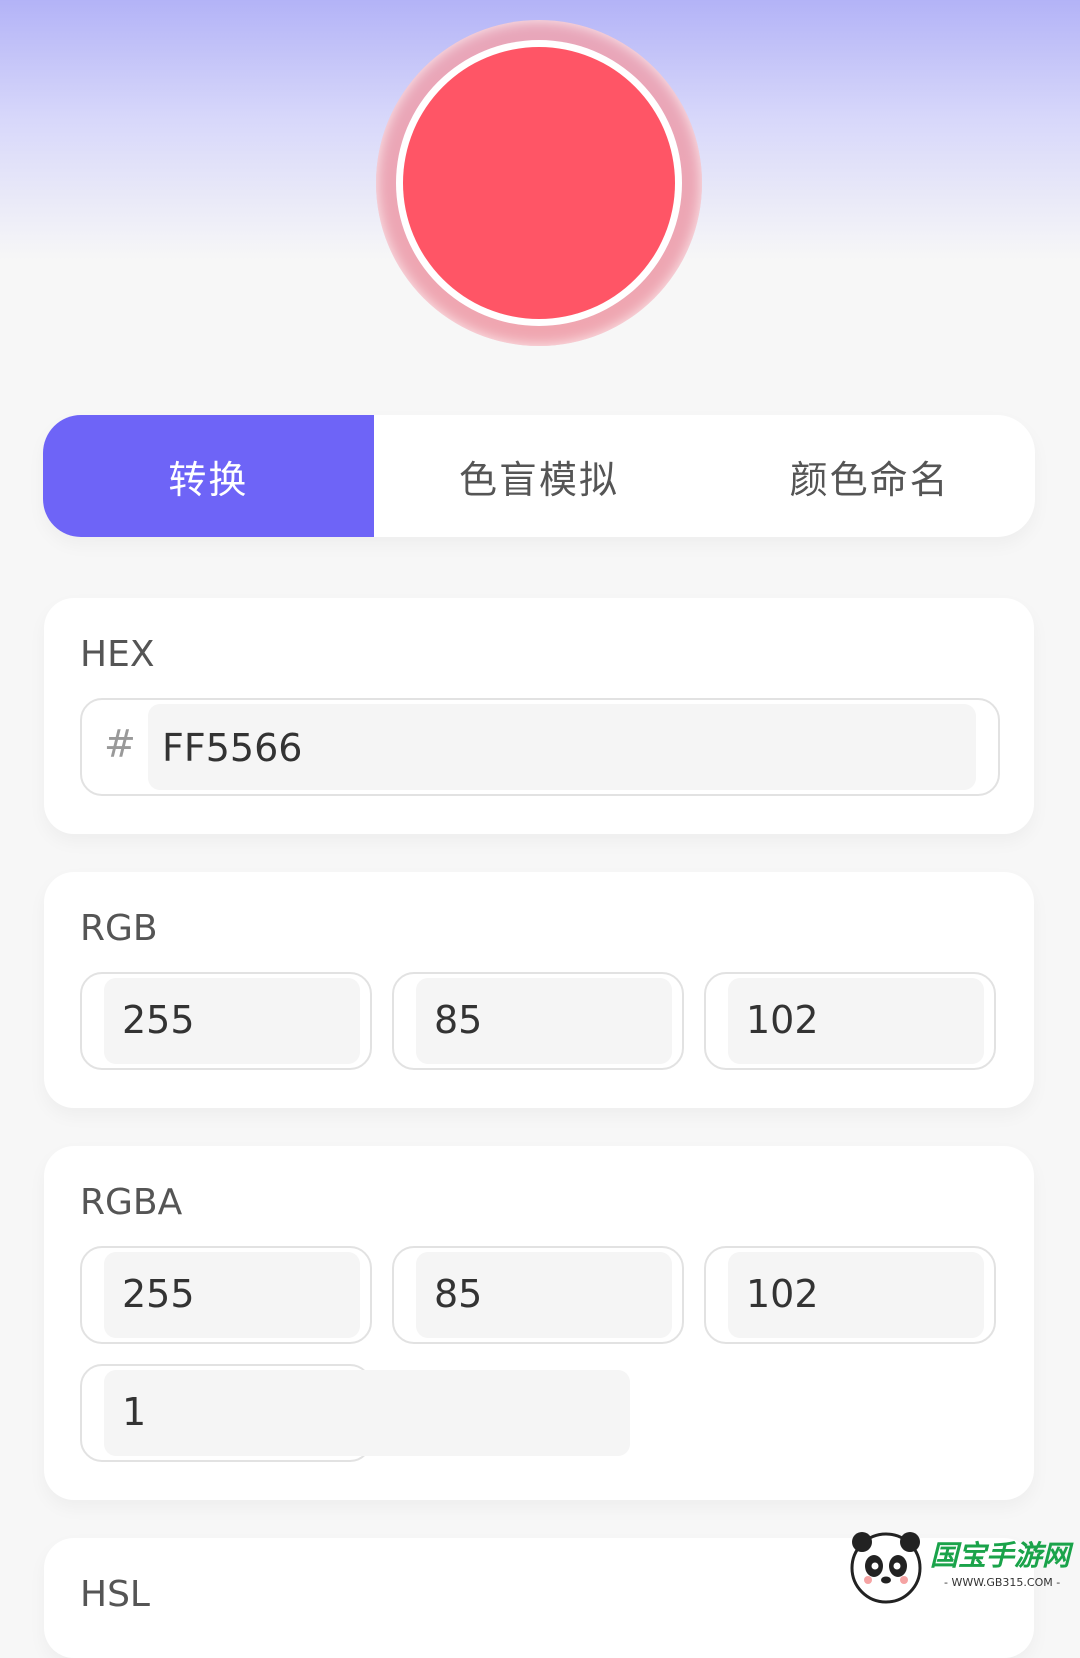 The width and height of the screenshot is (1080, 1658). I want to click on watermark-logo: 国宝手游网 - WWW.GB315.COM -, so click(959, 1568).